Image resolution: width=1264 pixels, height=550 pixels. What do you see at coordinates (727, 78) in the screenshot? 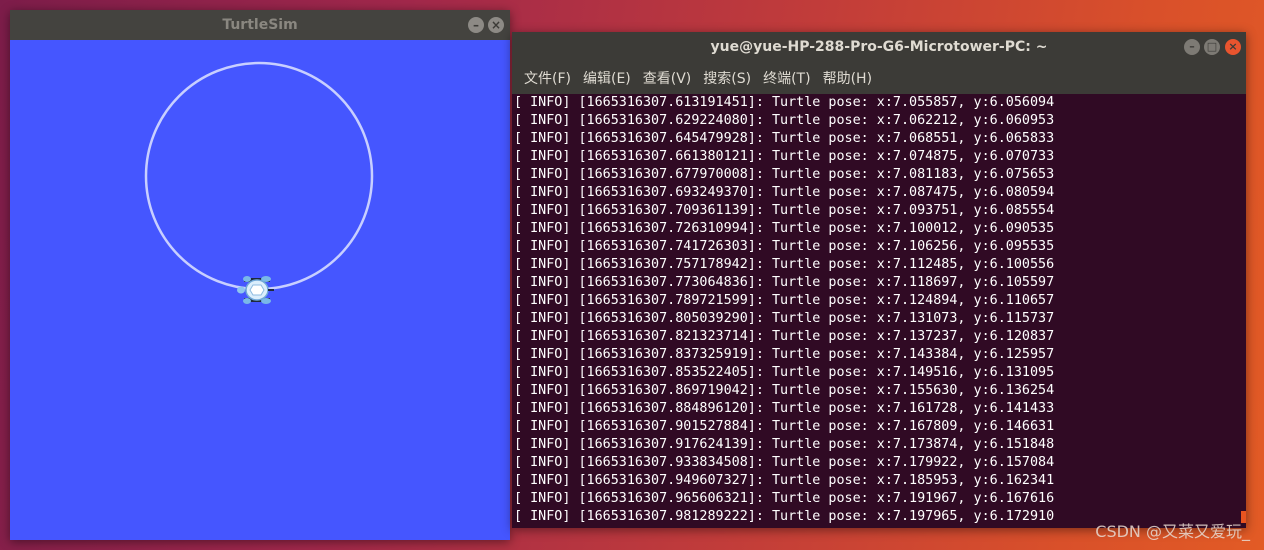
I see `menu-search: 搜索(S)` at bounding box center [727, 78].